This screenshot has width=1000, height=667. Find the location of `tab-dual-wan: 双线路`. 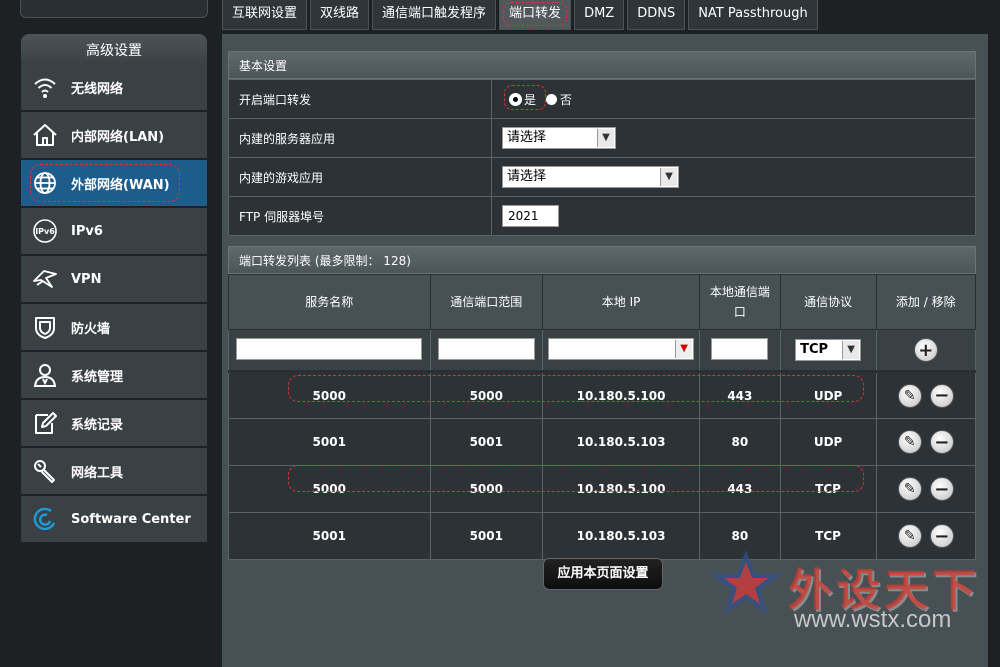

tab-dual-wan: 双线路 is located at coordinates (340, 15).